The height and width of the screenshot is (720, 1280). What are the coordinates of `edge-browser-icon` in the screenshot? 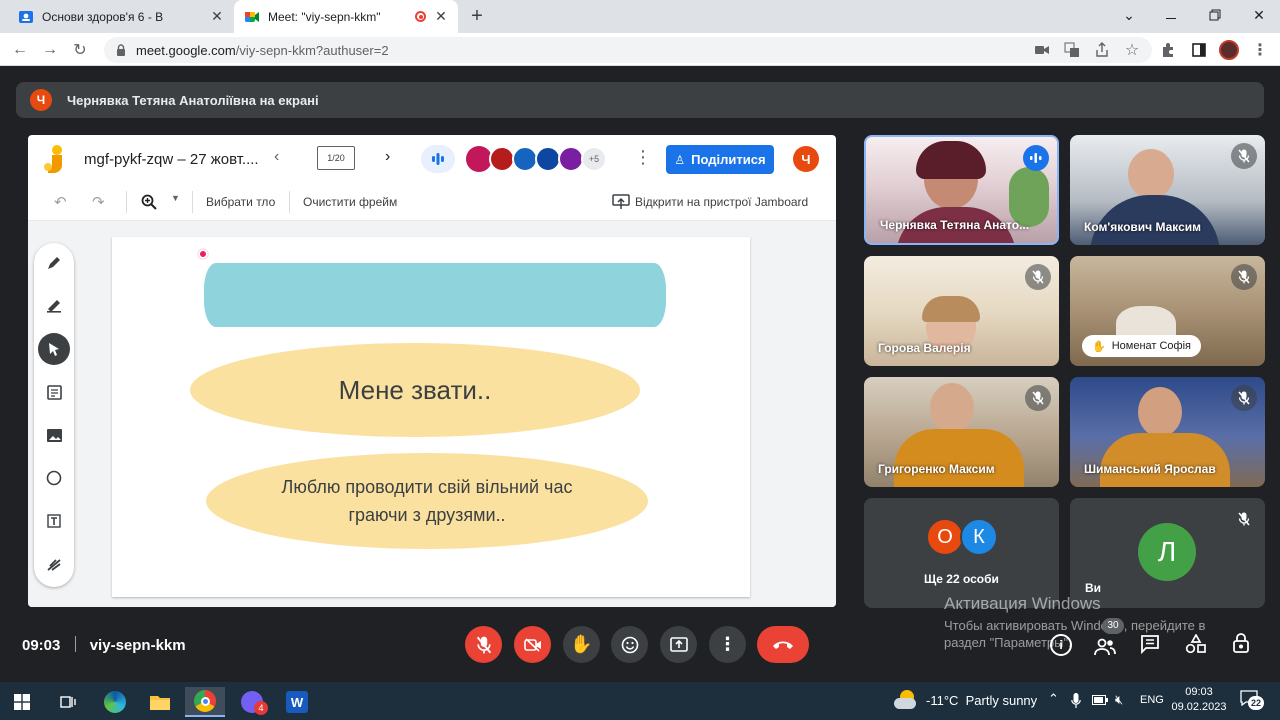 It's located at (115, 702).